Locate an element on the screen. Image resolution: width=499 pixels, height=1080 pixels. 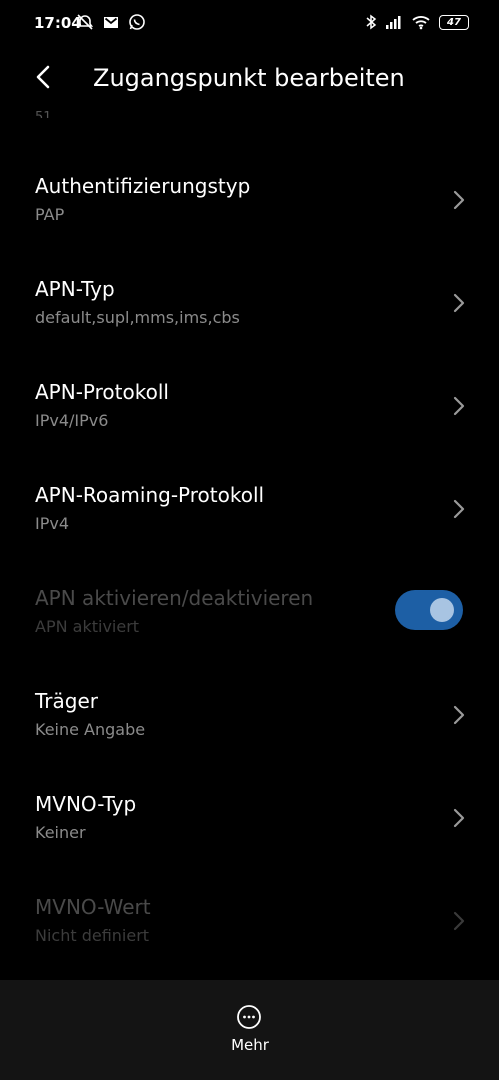
header: Zugangspunkt bearbeiten is located at coordinates (249, 81).